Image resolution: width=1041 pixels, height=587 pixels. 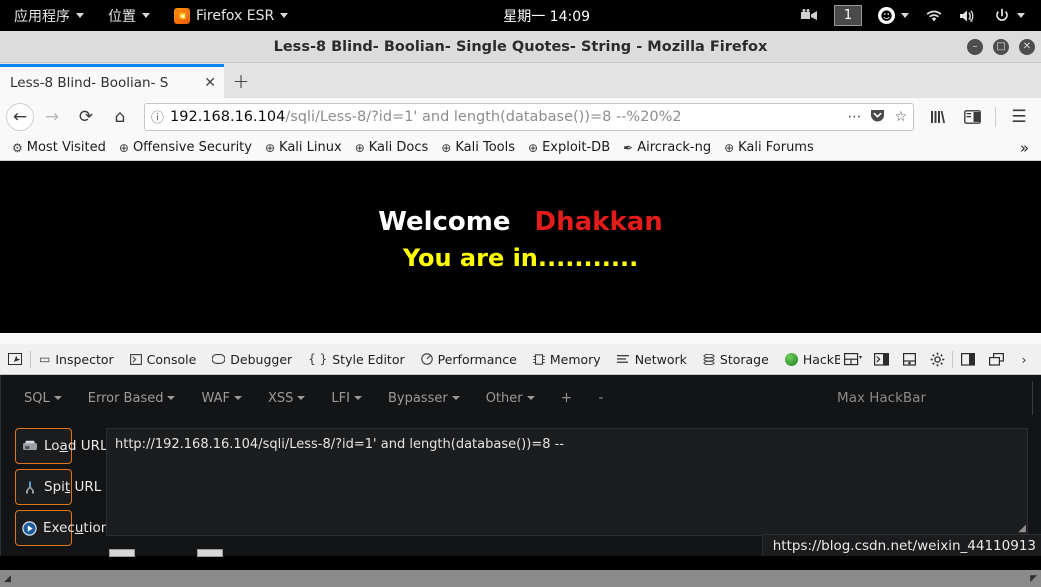 What do you see at coordinates (1022, 528) in the screenshot?
I see `textarea-resize-handle: ◢` at bounding box center [1022, 528].